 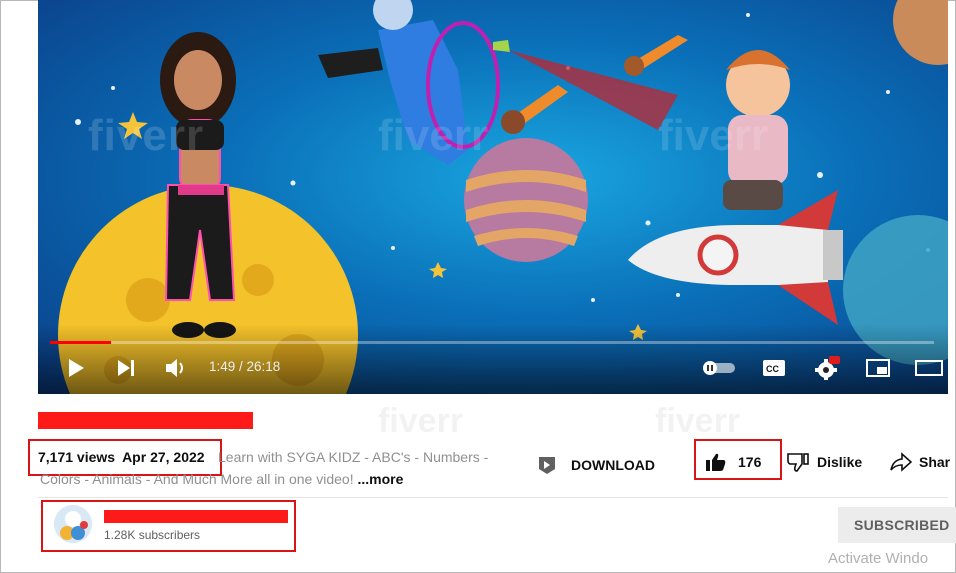 I want to click on share-icon, so click(x=901, y=462).